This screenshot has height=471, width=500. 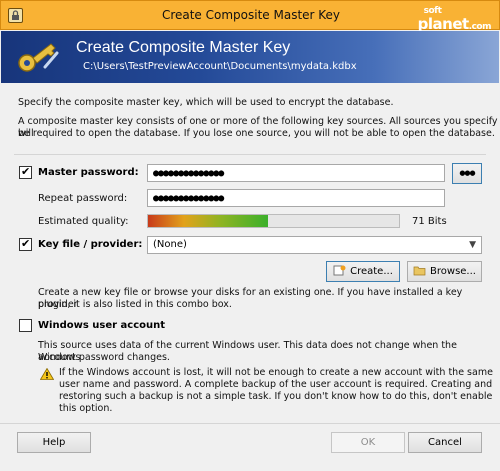 I want to click on master-password-field: ●●●●●●●●●●●●●●, so click(x=296, y=173).